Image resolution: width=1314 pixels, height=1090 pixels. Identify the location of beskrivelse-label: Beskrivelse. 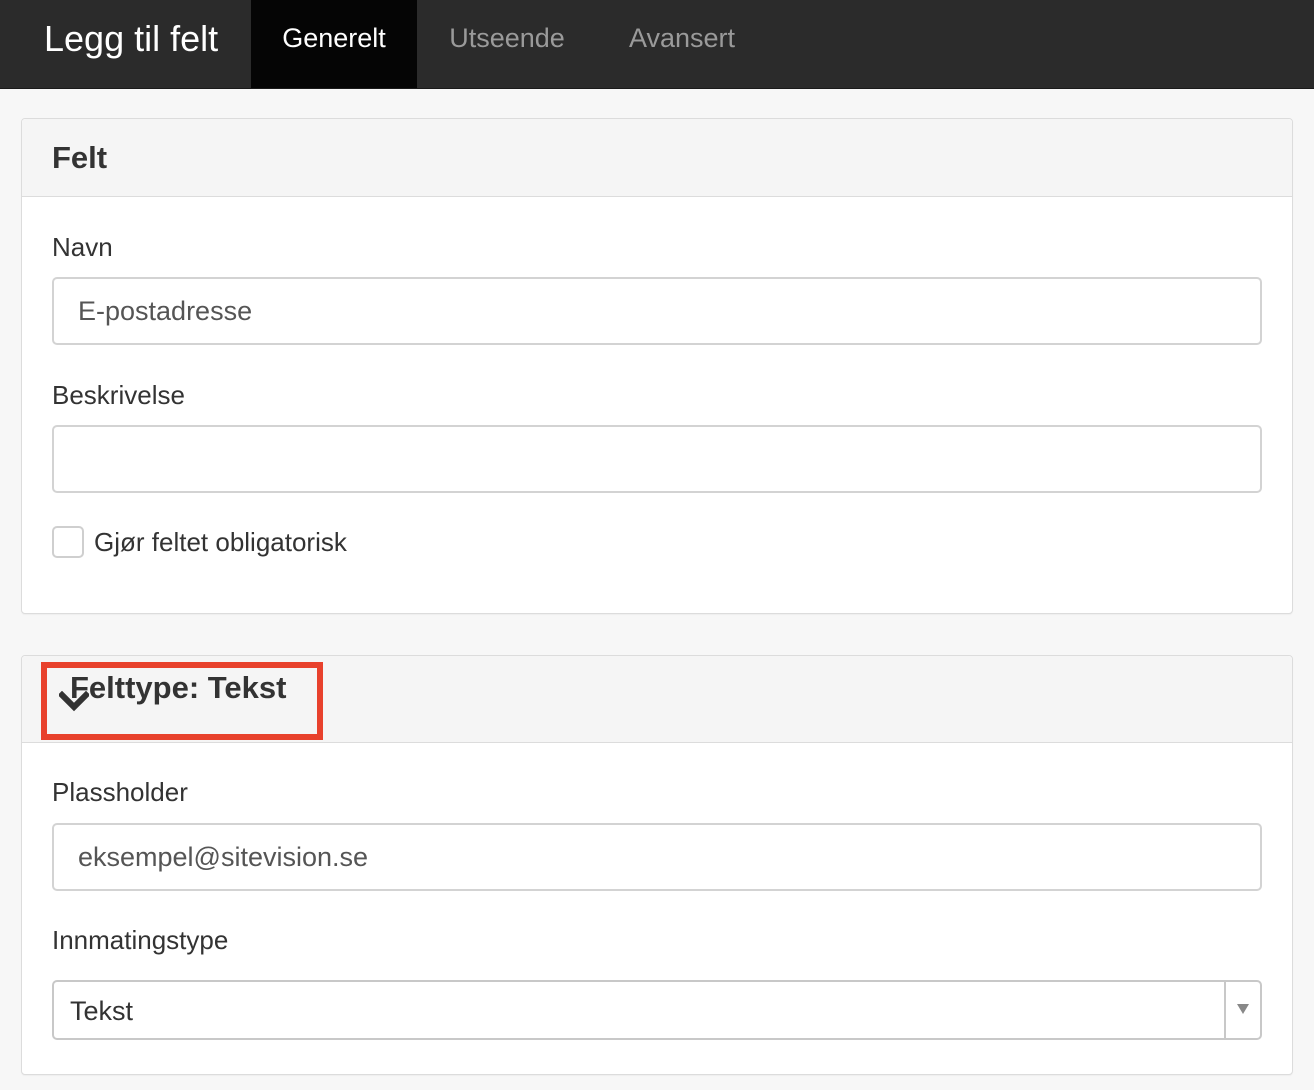
(118, 395).